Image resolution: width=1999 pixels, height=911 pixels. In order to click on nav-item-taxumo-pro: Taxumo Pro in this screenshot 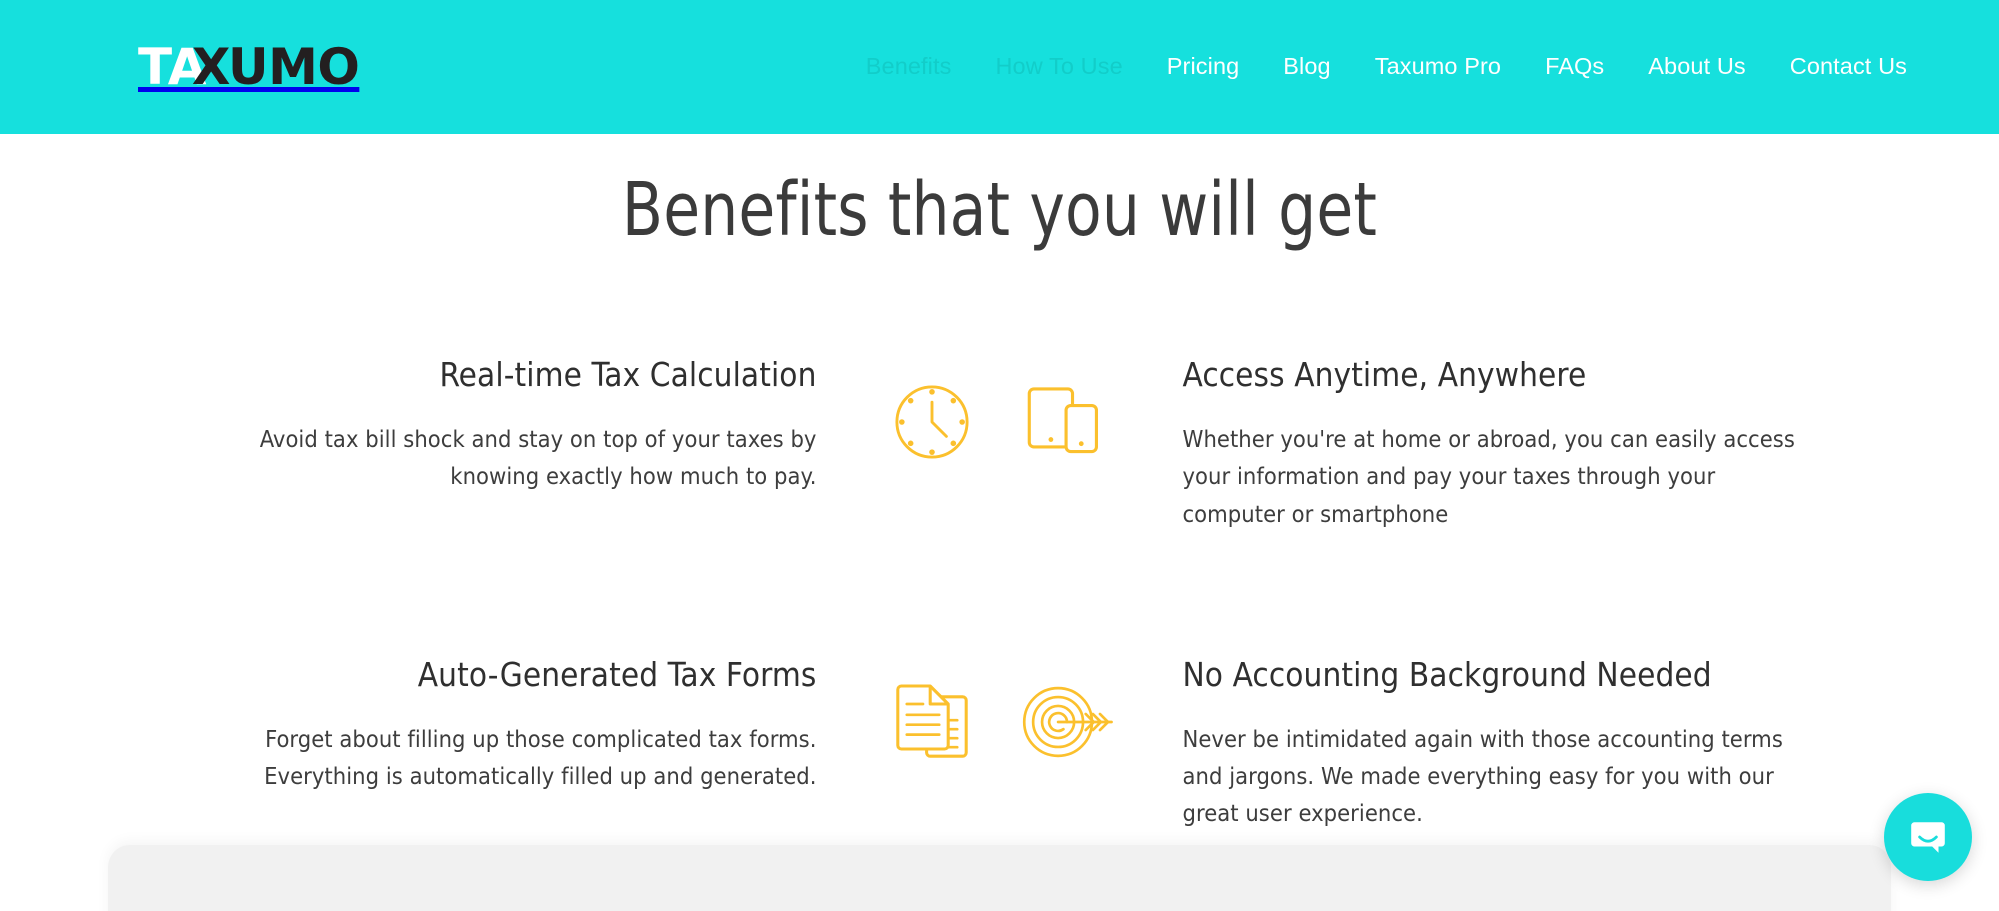, I will do `click(1438, 67)`.